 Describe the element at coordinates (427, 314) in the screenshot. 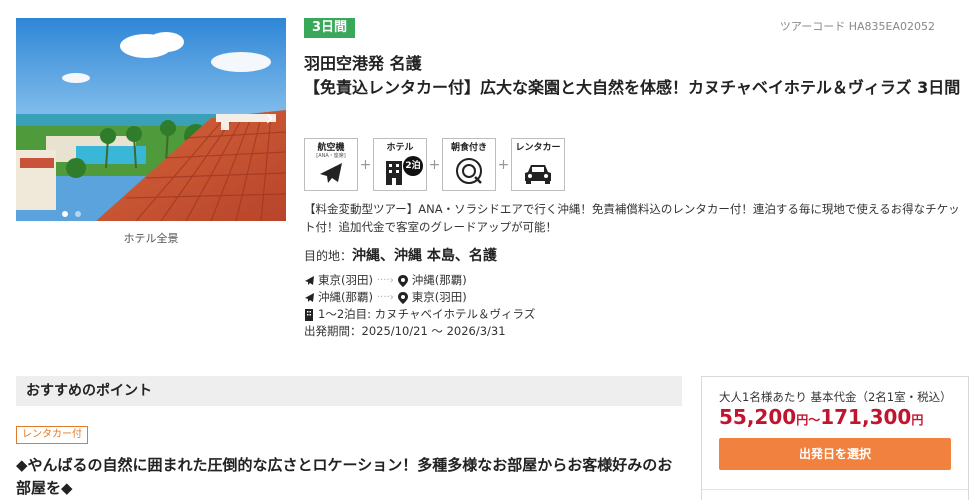

I see `hotel-stay-text: 1〜2泊目: カヌチャベイホテル＆ヴィラズ` at that location.